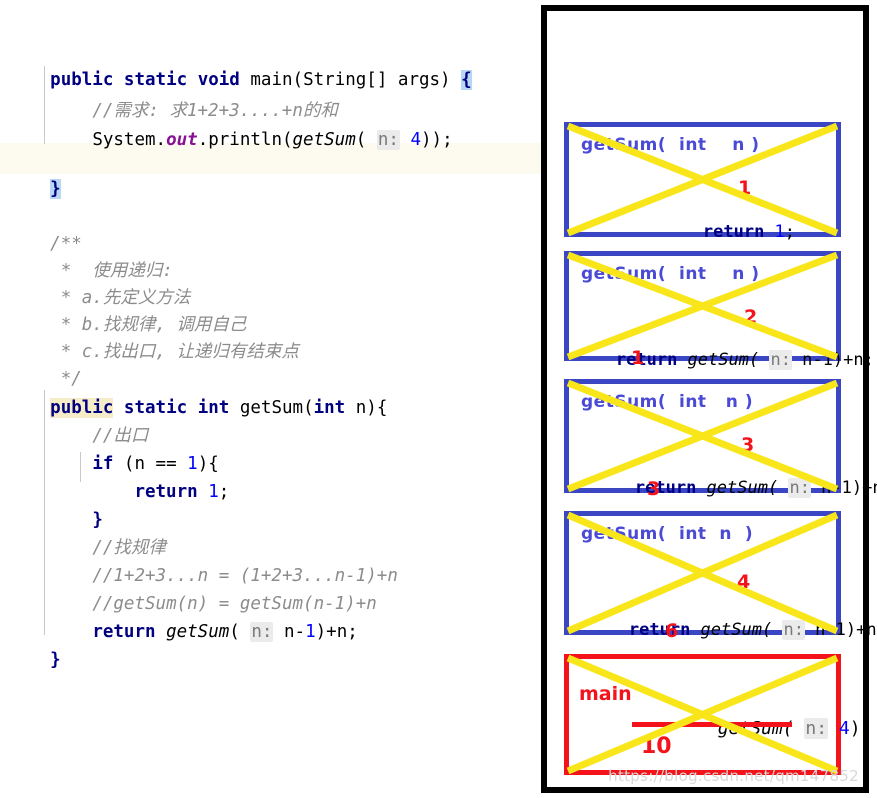 The height and width of the screenshot is (798, 877). I want to click on frame-1-return-value: 1, so click(779, 232).